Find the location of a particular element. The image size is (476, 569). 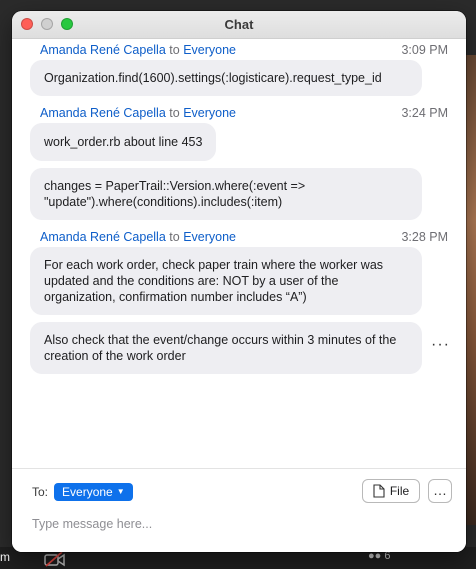

video-off-icon is located at coordinates (55, 559).